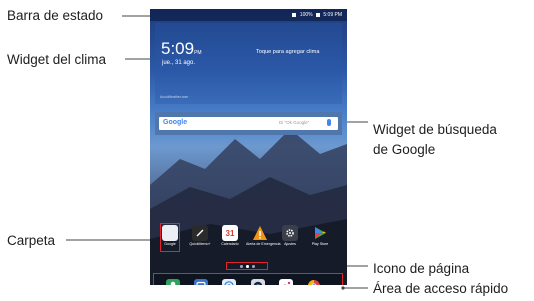 This screenshot has width=534, height=301. I want to click on weather-time: 5:09PM, so click(181, 48).